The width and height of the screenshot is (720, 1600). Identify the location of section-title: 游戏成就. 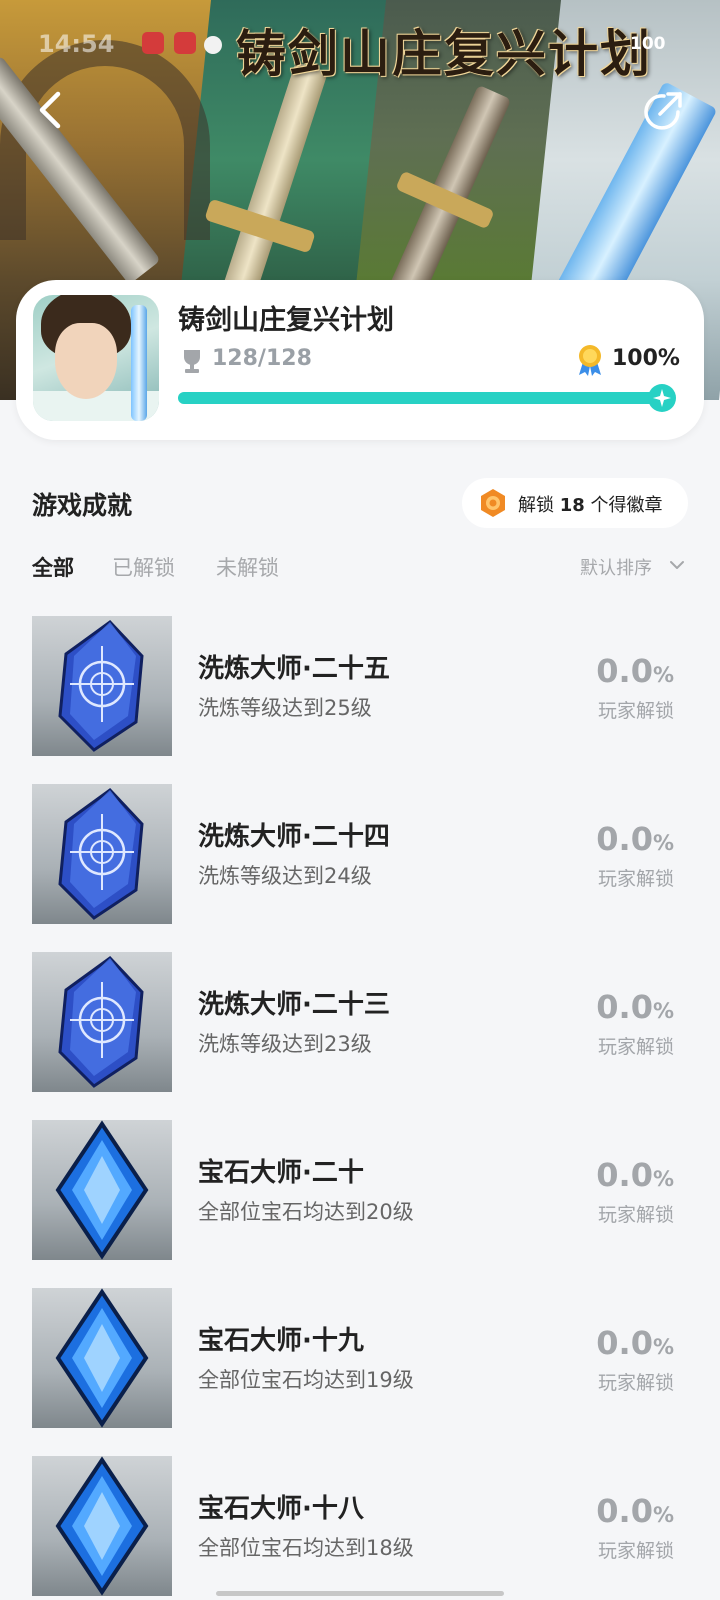
(82, 505).